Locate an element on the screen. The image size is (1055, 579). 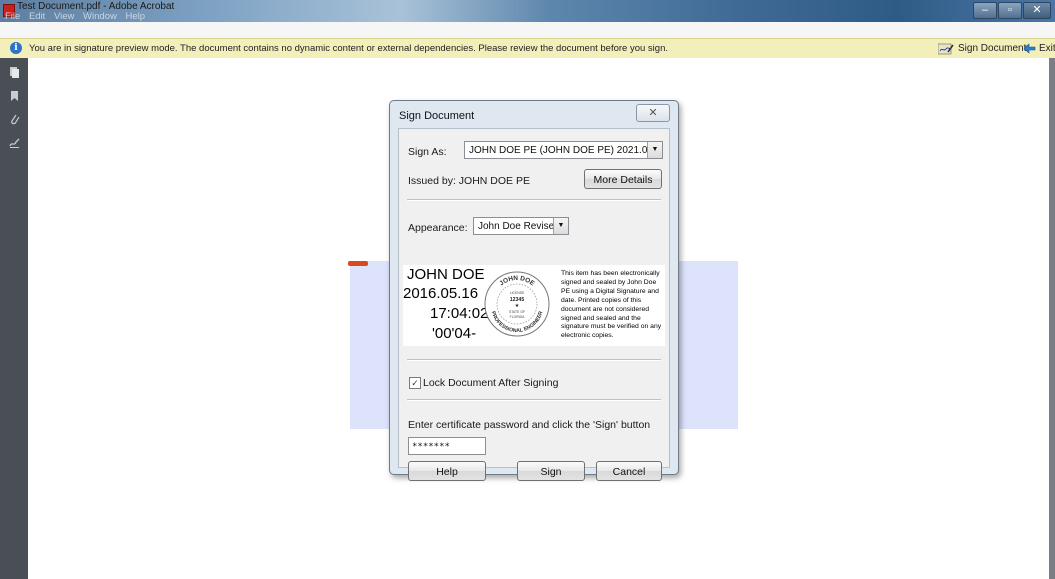
lock-document-checkbox: ✓ is located at coordinates (415, 383).